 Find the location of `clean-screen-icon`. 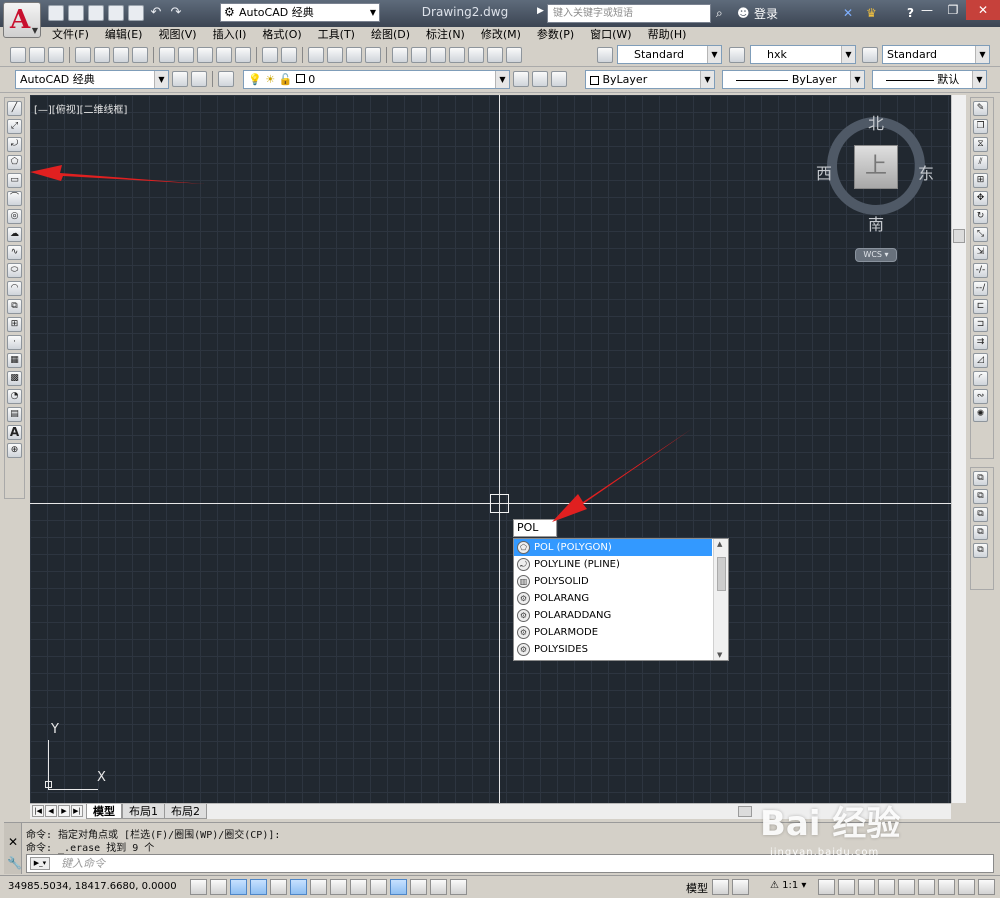

clean-screen-icon is located at coordinates (986, 887).